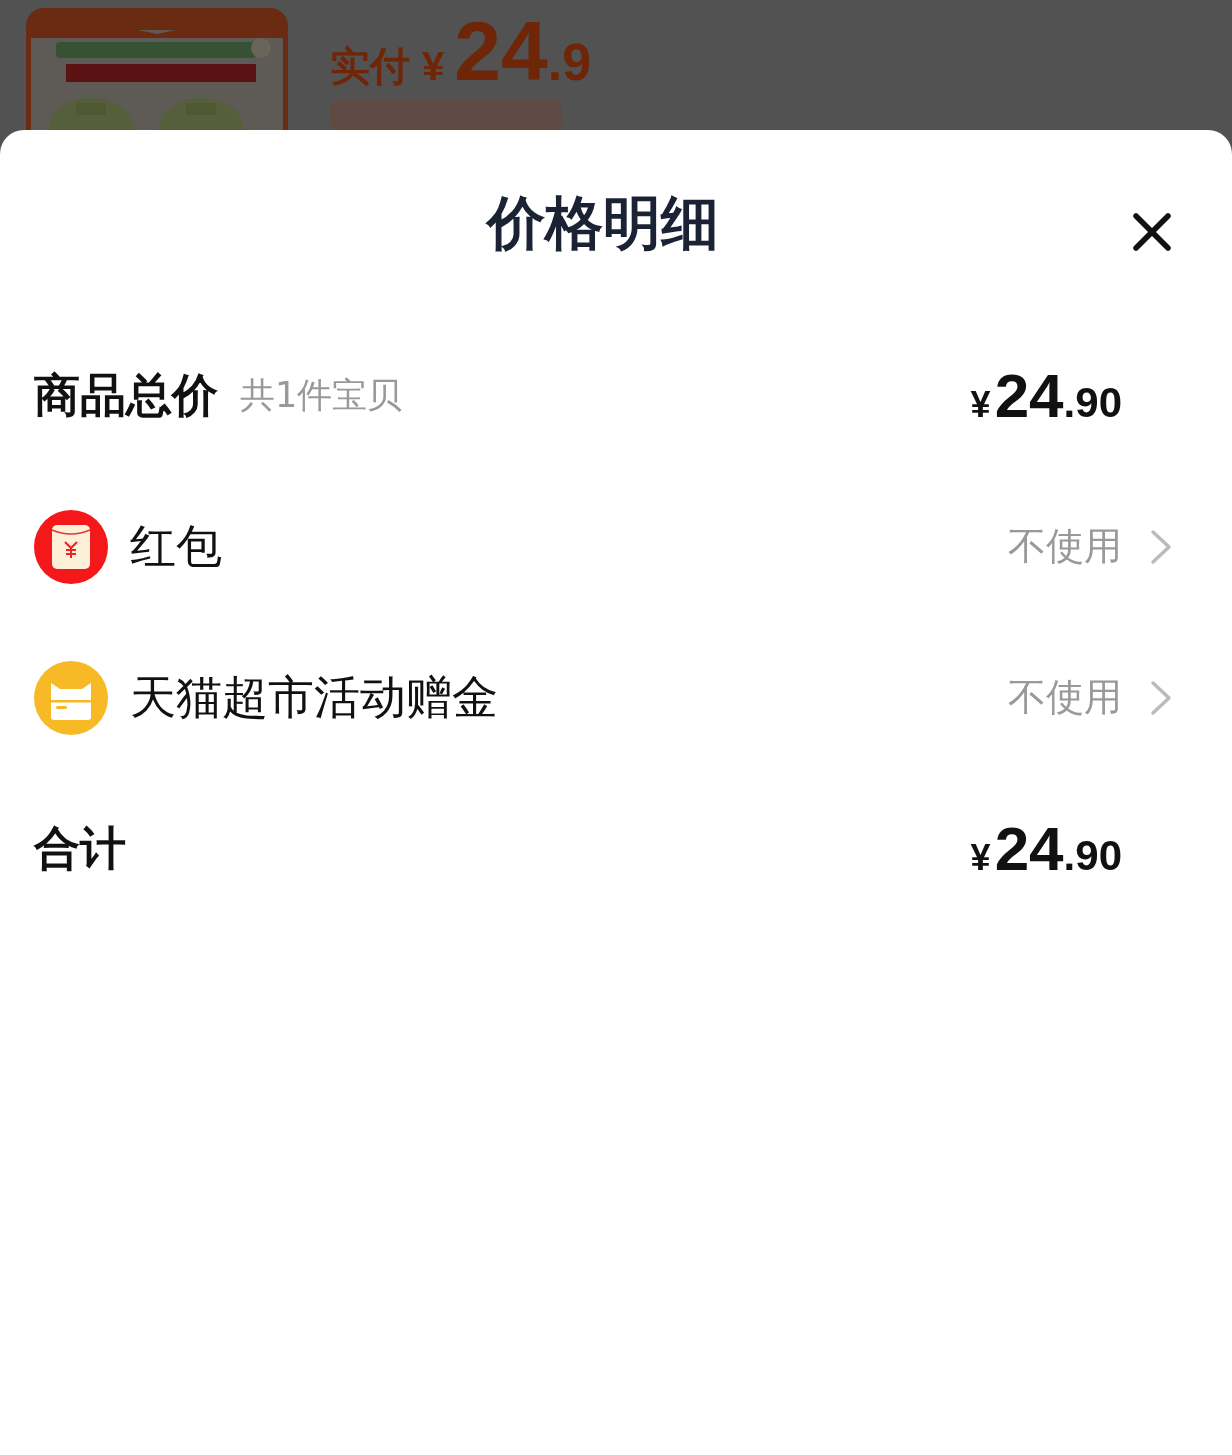 This screenshot has width=1232, height=1455. What do you see at coordinates (314, 697) in the screenshot?
I see `row-label: 天猫超市活动赠金` at bounding box center [314, 697].